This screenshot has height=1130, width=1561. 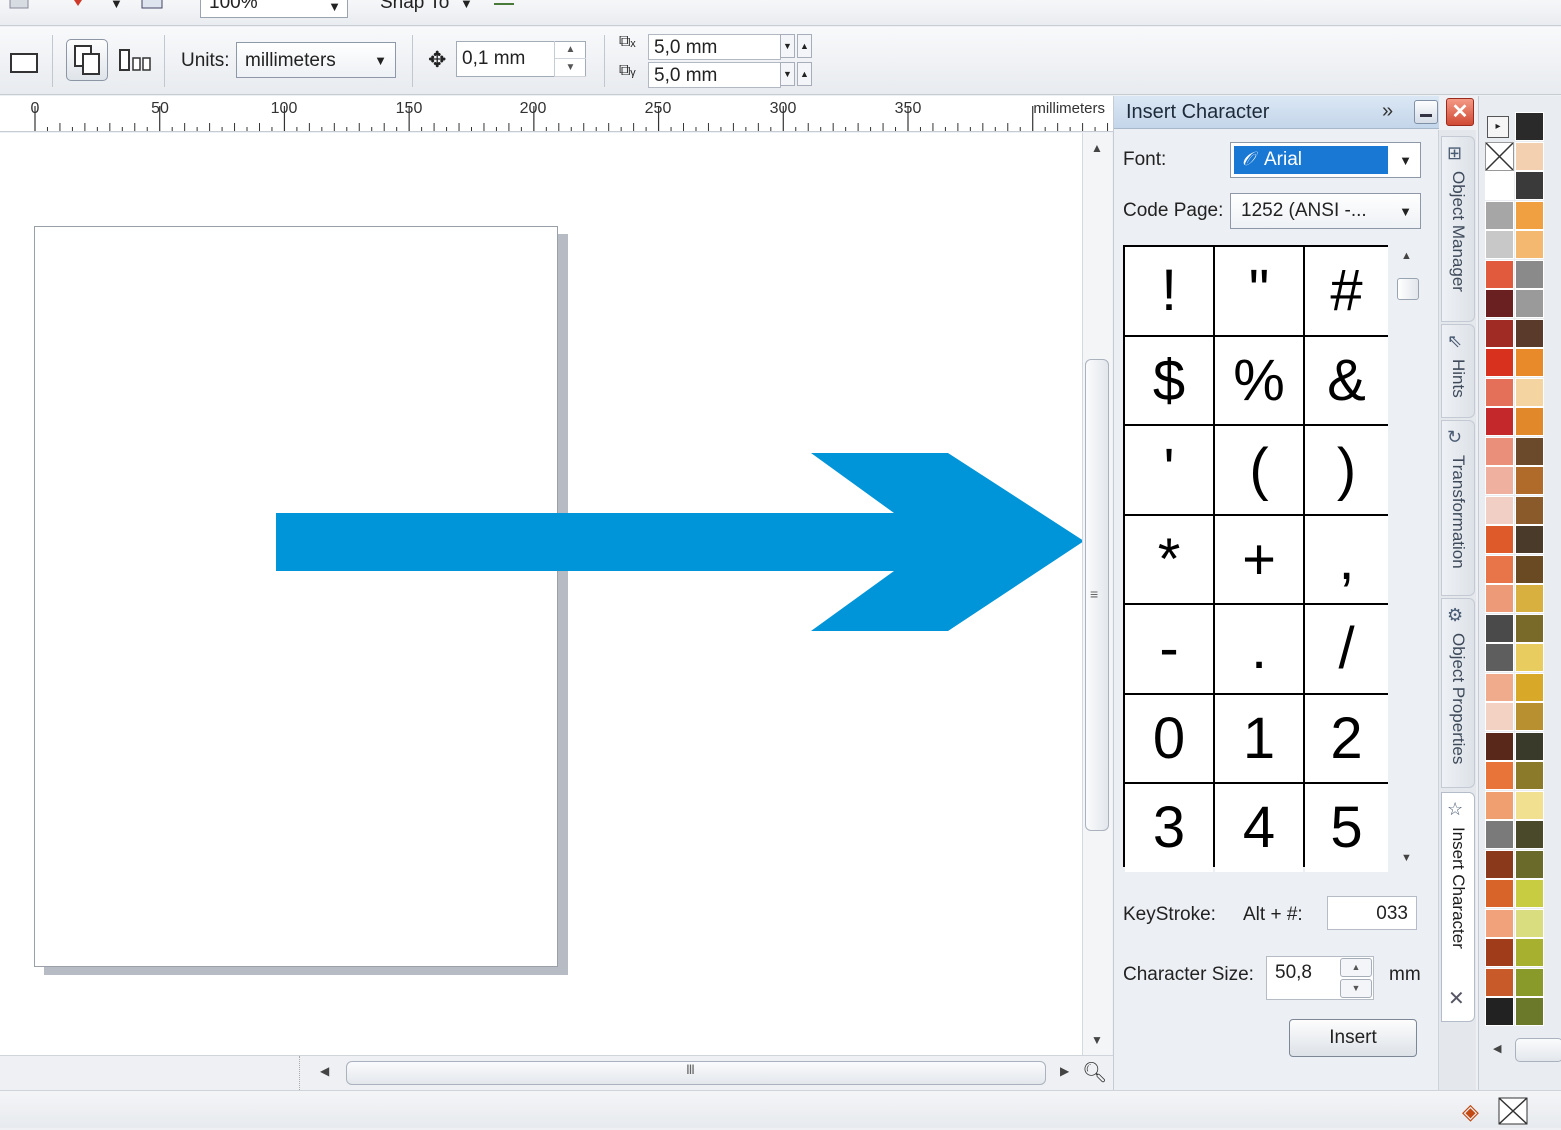 What do you see at coordinates (1346, 291) in the screenshot?
I see `character-cell: #` at bounding box center [1346, 291].